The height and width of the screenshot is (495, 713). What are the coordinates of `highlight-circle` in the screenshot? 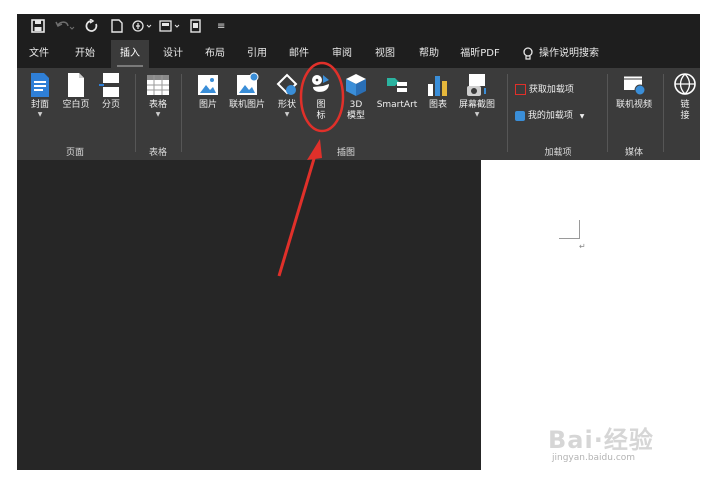 It's located at (322, 97).